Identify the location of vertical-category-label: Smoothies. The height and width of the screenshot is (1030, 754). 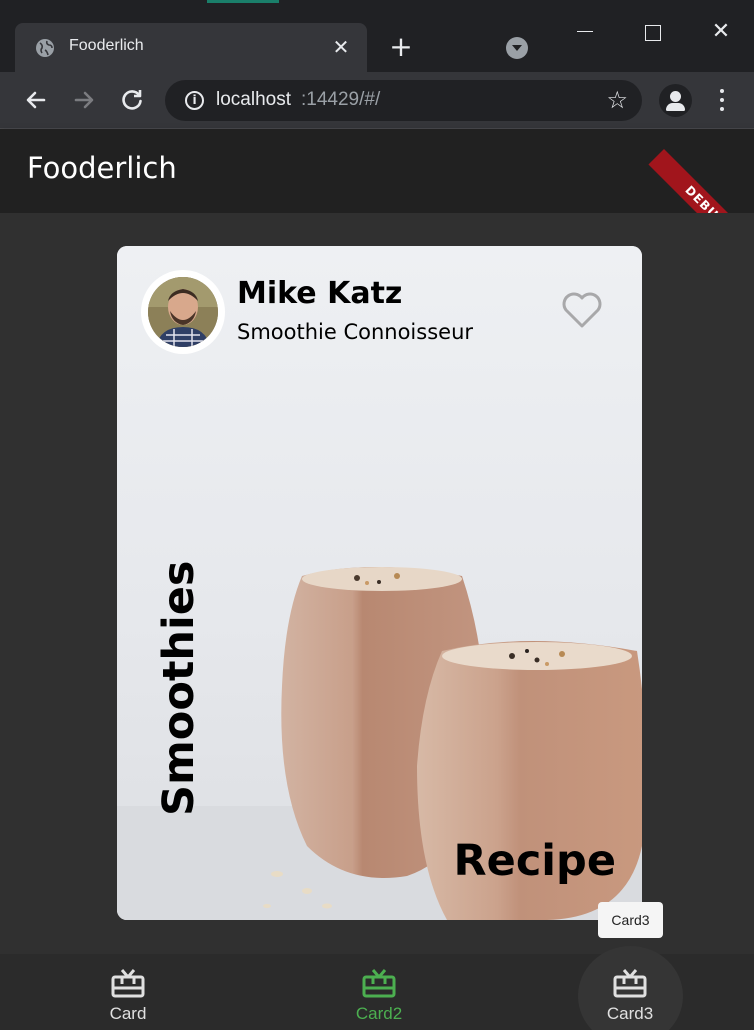
(179, 688).